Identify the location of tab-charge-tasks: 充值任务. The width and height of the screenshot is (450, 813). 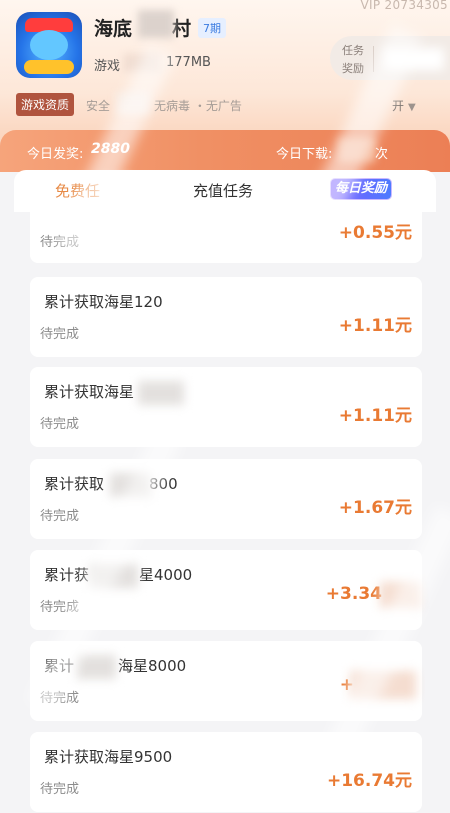
(223, 190).